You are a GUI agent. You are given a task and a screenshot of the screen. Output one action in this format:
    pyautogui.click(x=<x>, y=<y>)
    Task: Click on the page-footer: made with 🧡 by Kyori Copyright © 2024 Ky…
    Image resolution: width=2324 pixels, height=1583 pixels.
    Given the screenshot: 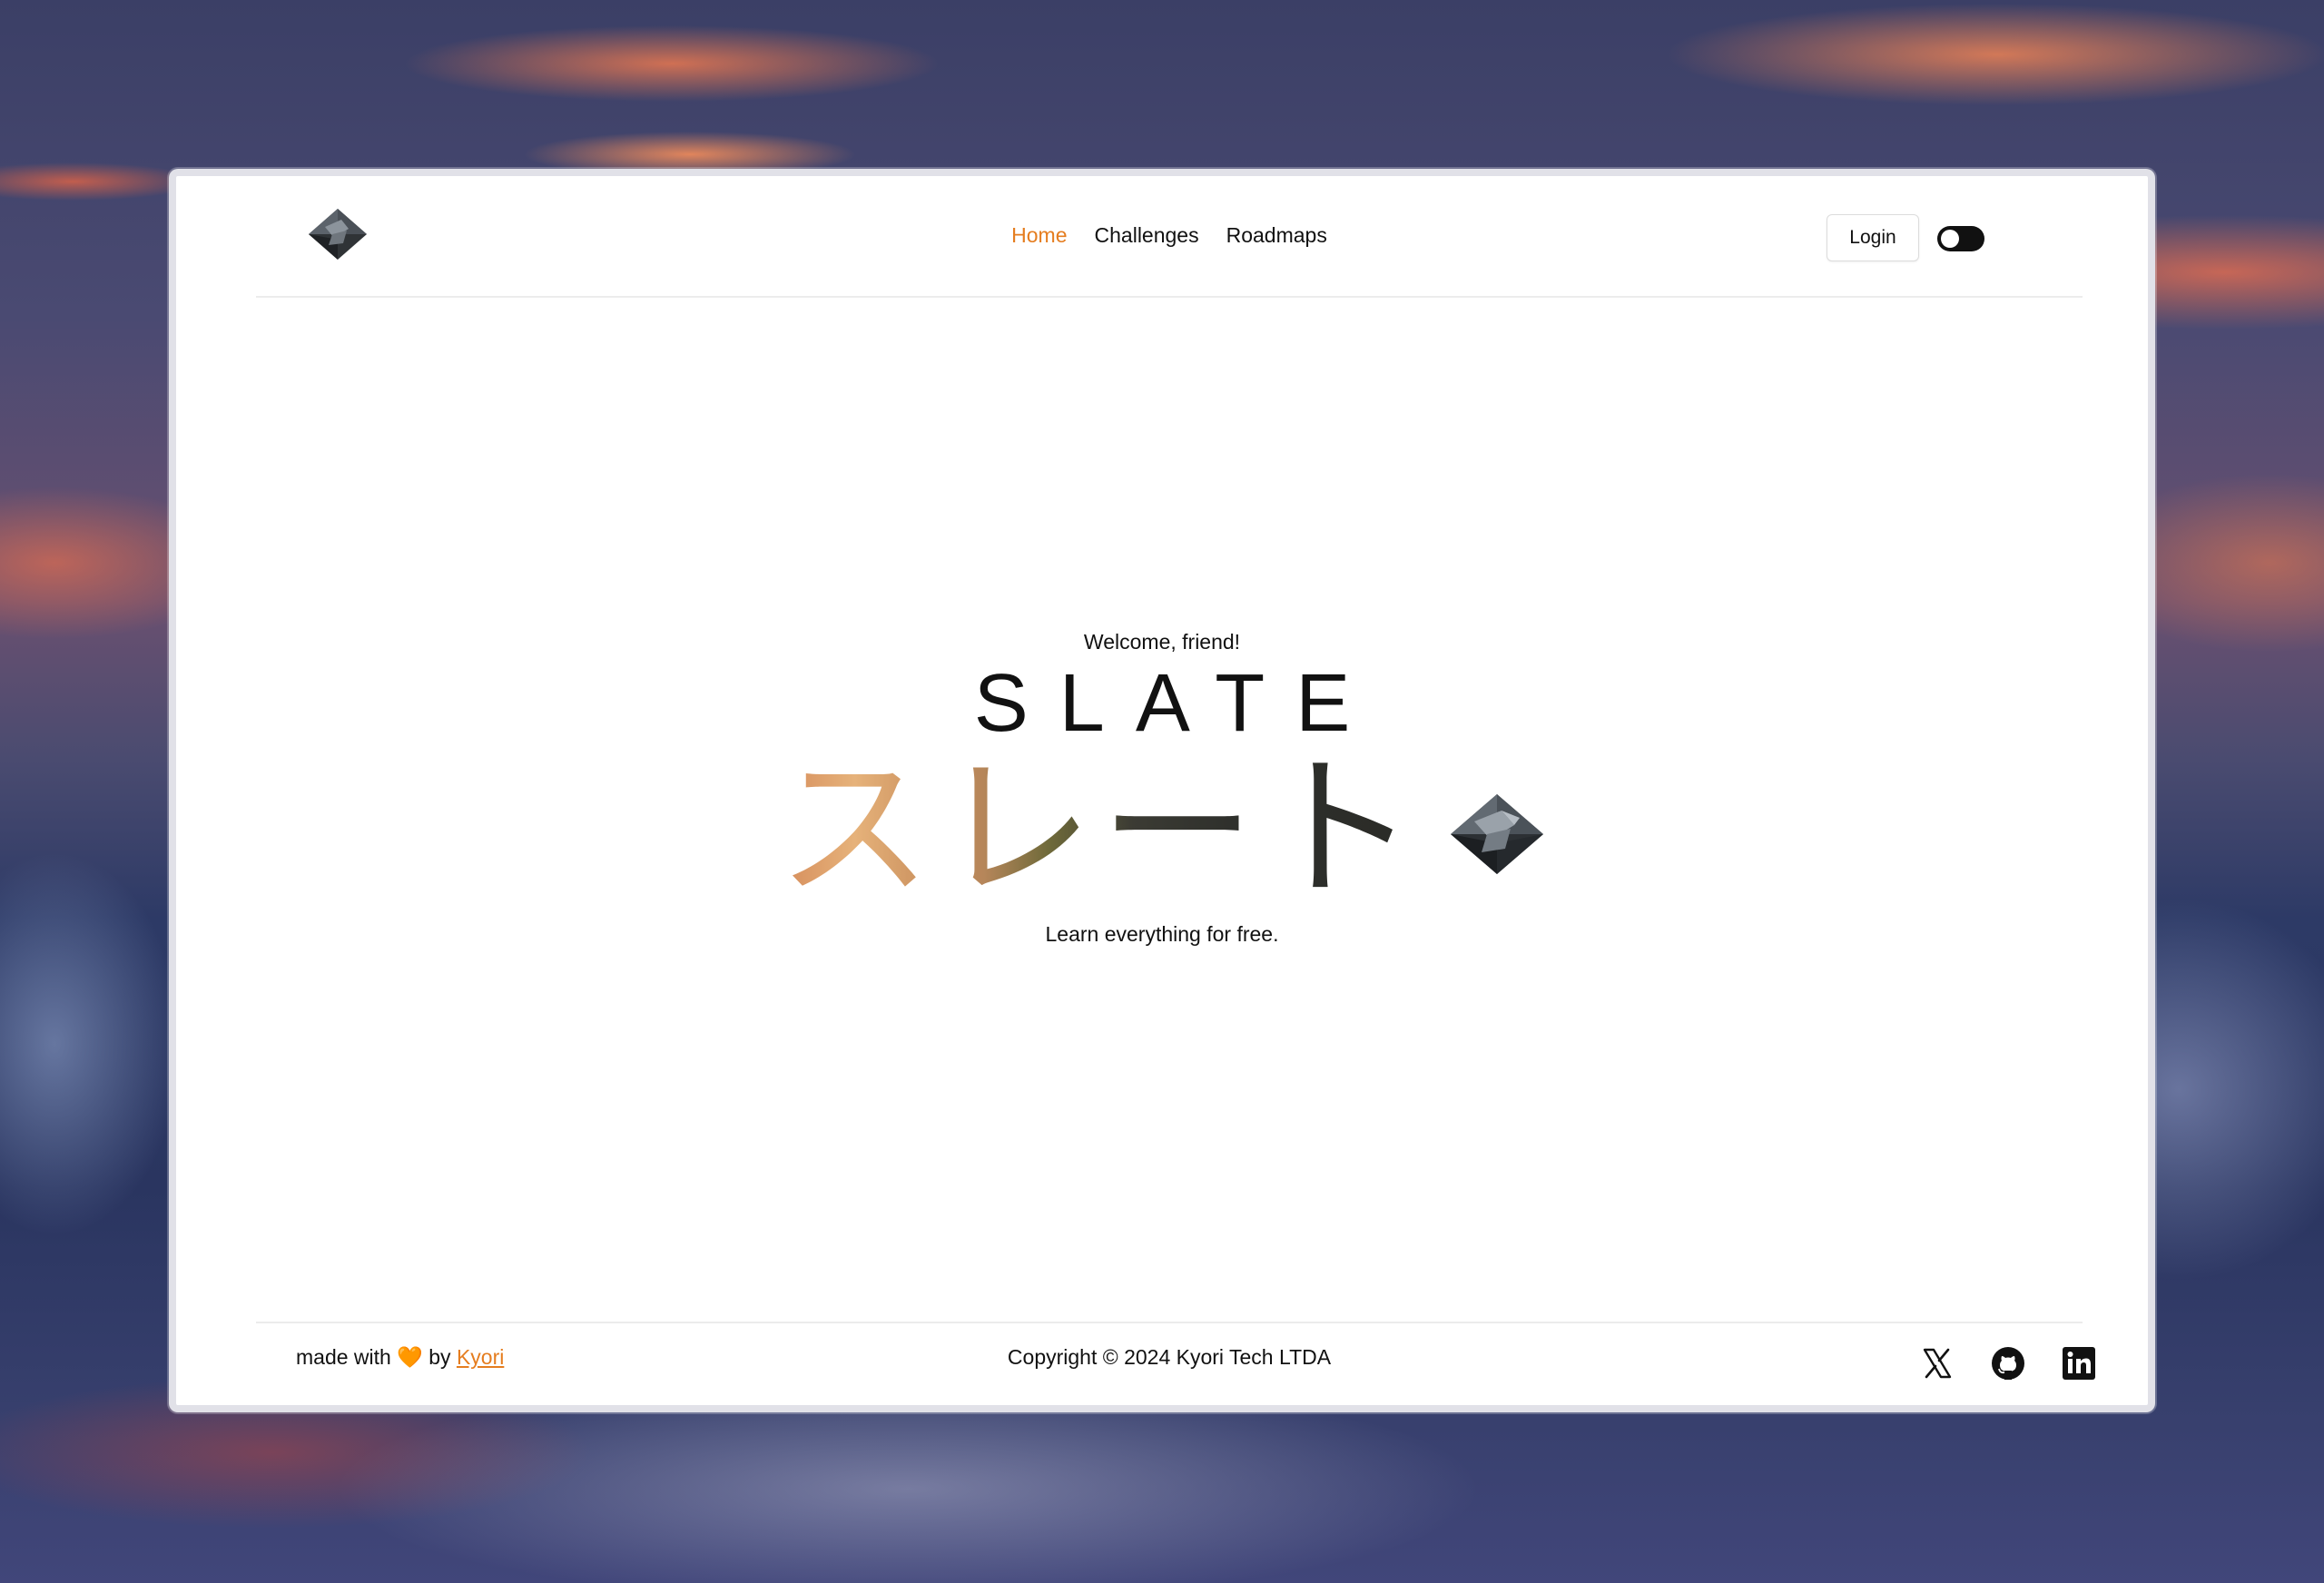 What is the action you would take?
    pyautogui.click(x=1175, y=1367)
    